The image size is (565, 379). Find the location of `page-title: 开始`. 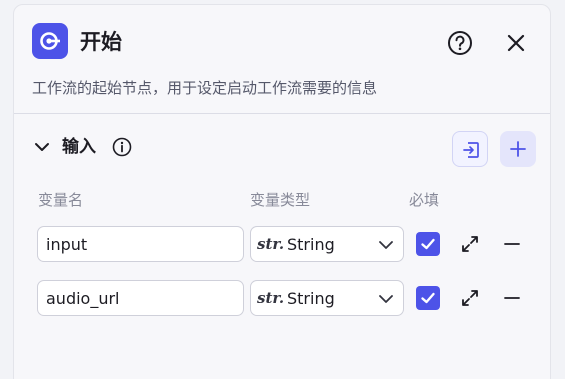

page-title: 开始 is located at coordinates (101, 42).